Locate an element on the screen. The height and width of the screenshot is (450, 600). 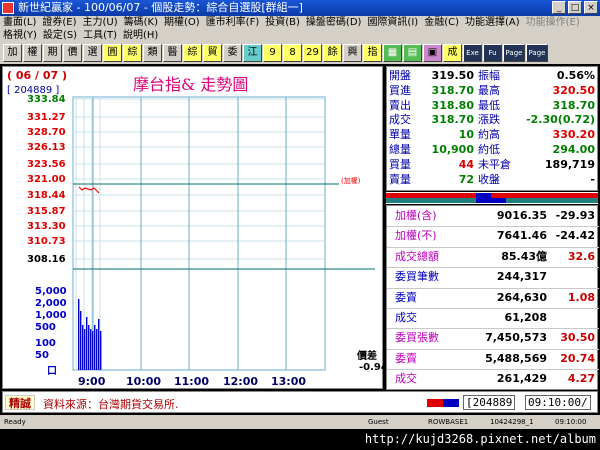
toolbar-button-25: Page is located at coordinates (514, 53).